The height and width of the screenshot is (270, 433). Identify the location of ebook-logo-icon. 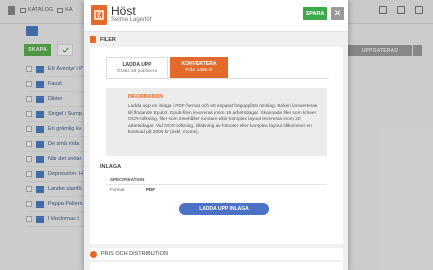
(99, 15).